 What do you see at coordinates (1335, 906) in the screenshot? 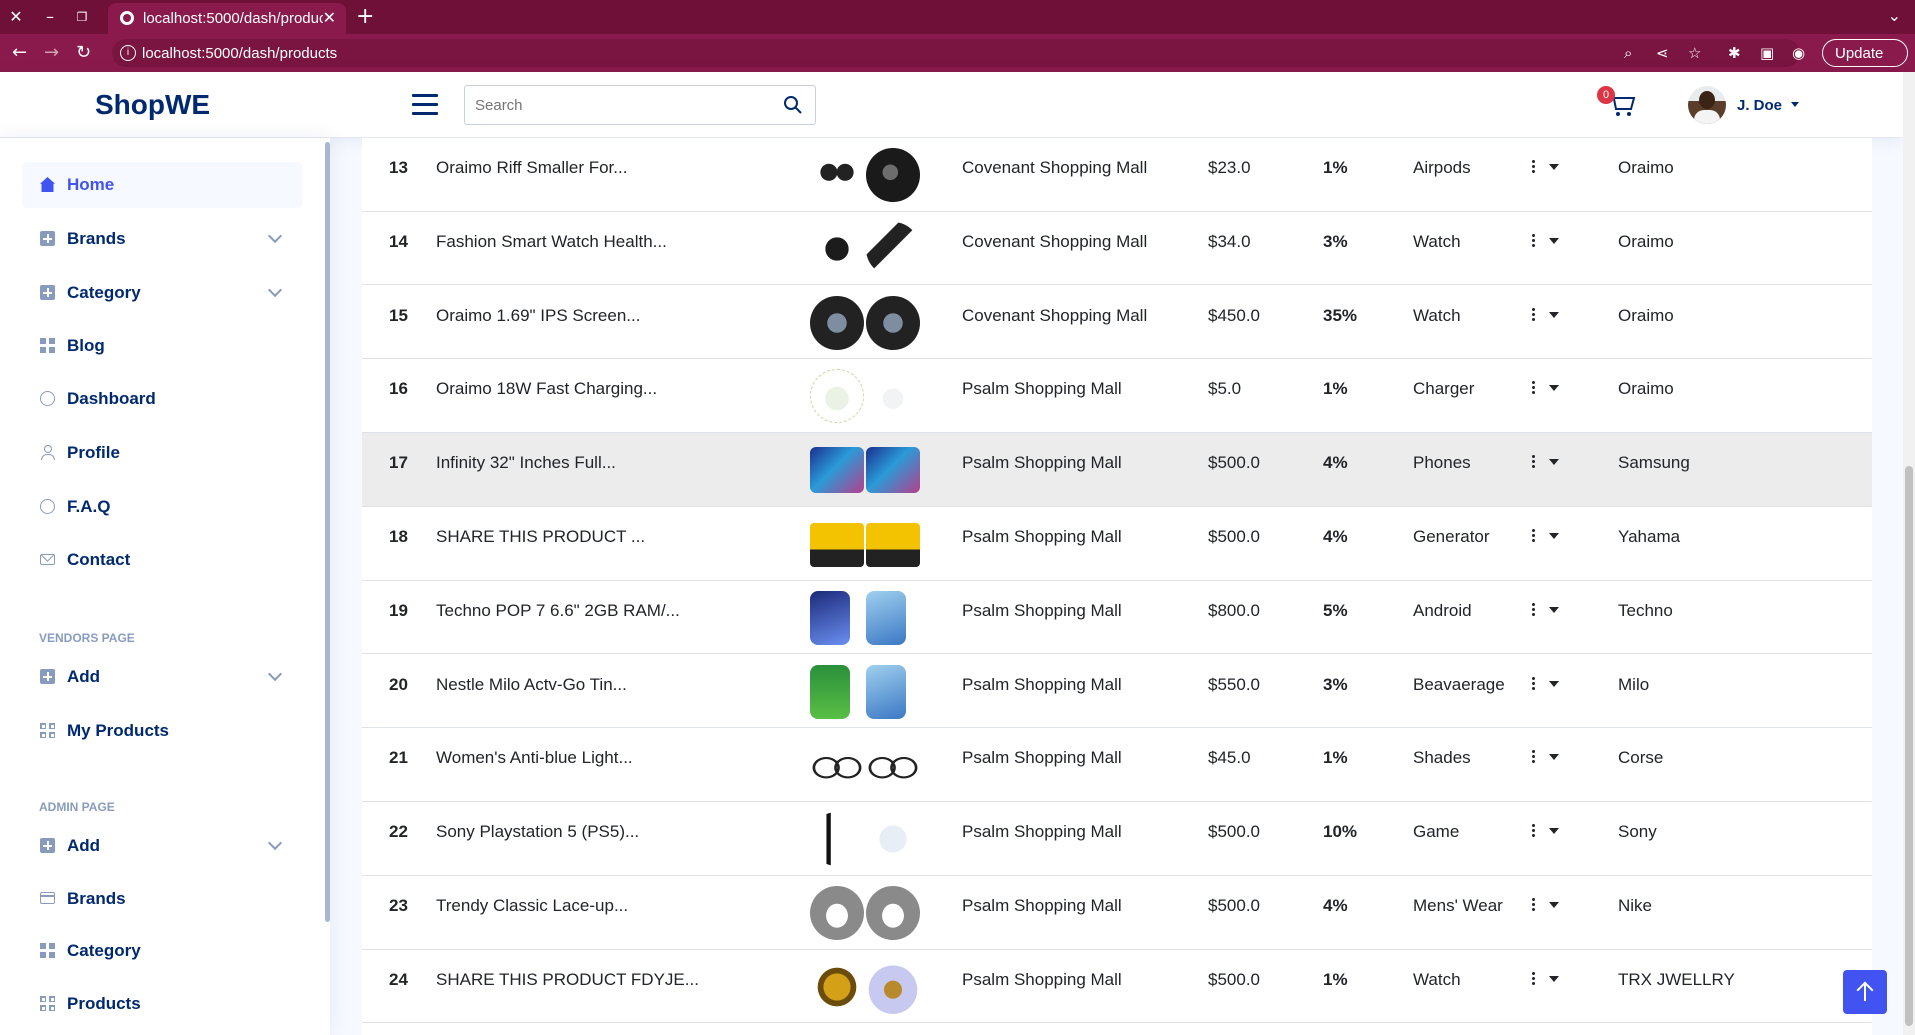
I see `product-discount: 4%` at bounding box center [1335, 906].